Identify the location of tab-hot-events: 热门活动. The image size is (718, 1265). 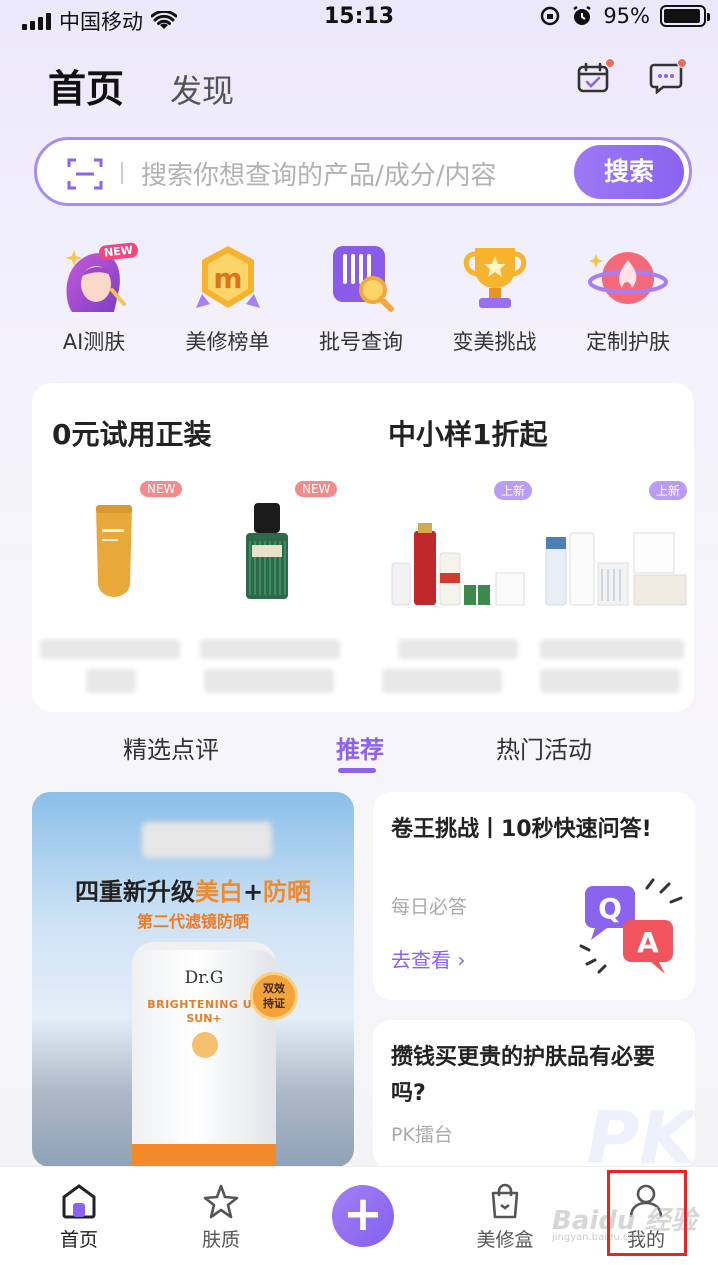
(544, 747).